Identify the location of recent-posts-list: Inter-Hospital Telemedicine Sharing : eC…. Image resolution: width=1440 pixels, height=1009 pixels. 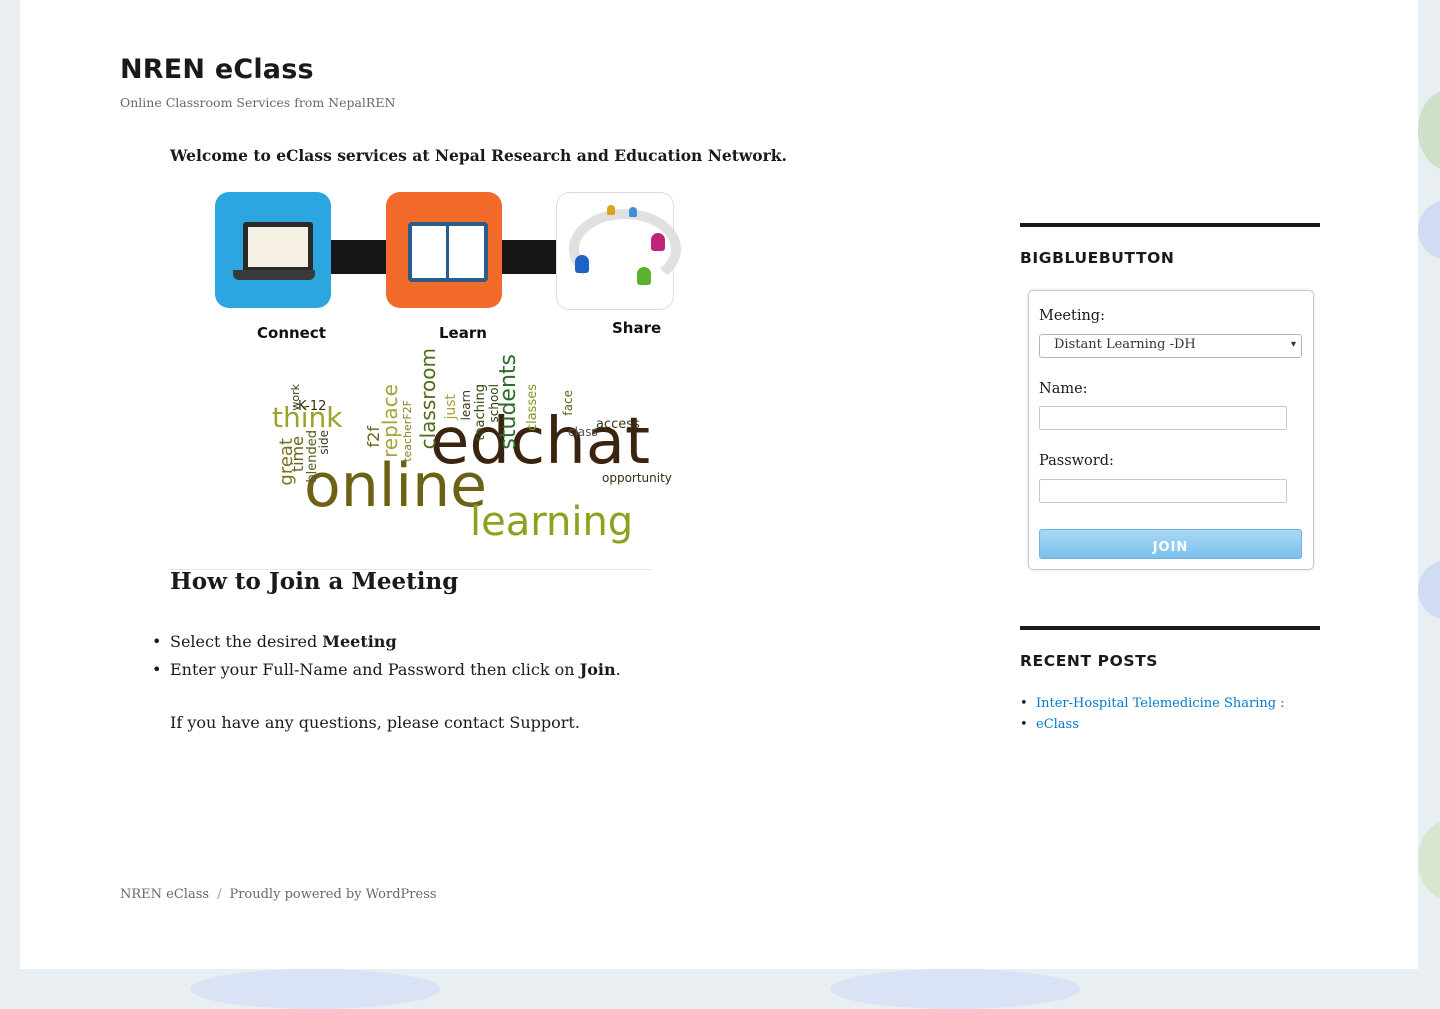
(1152, 714).